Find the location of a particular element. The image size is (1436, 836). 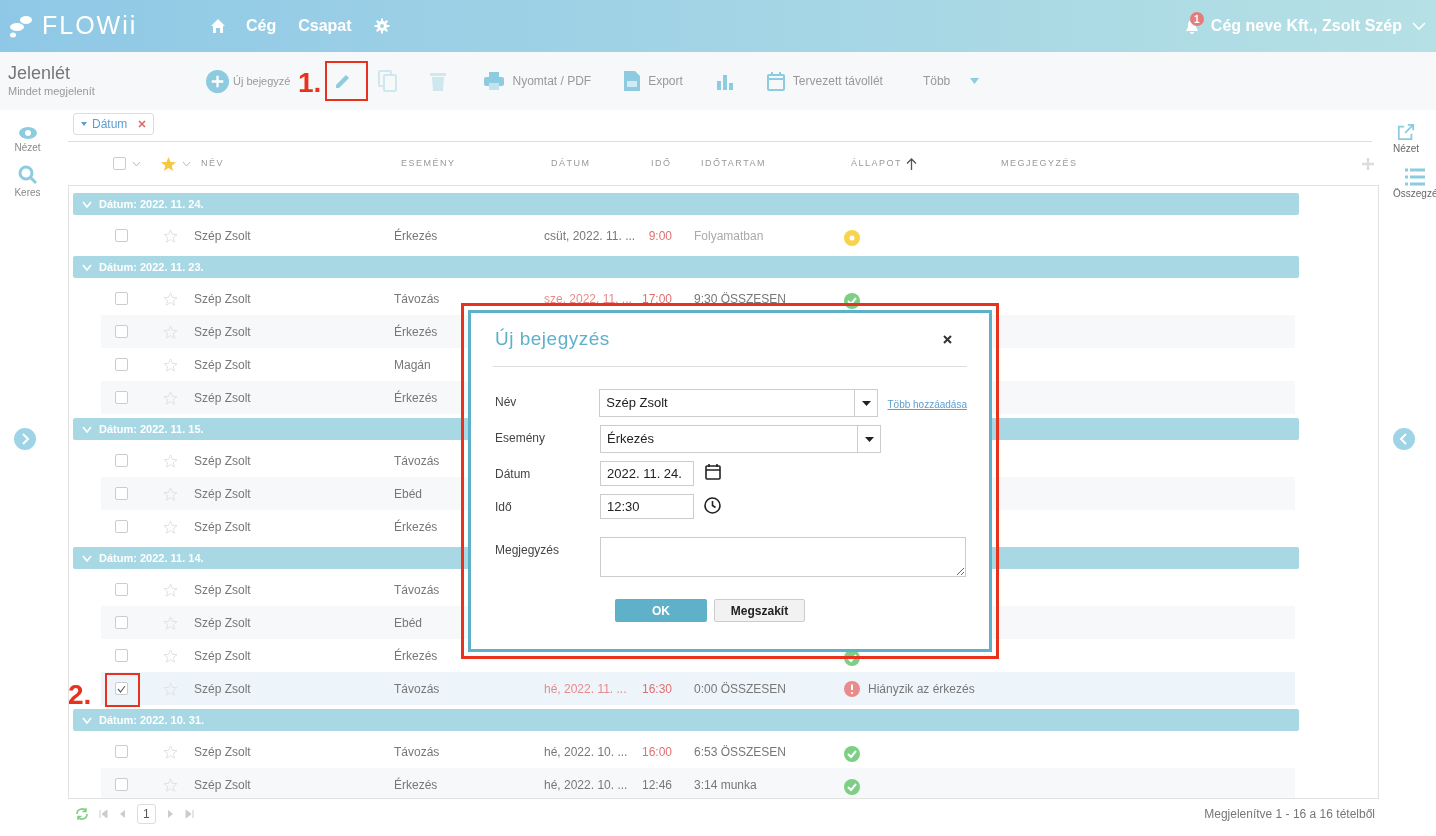

duration-cell-text: 0:00 ÖSSZESEN is located at coordinates (740, 689).